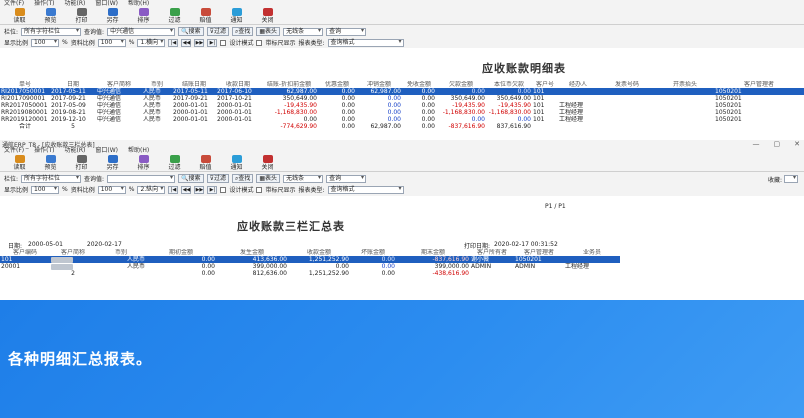 This screenshot has width=804, height=418. What do you see at coordinates (217, 31) in the screenshot?
I see `filter-button: ⊽过滤` at bounding box center [217, 31].